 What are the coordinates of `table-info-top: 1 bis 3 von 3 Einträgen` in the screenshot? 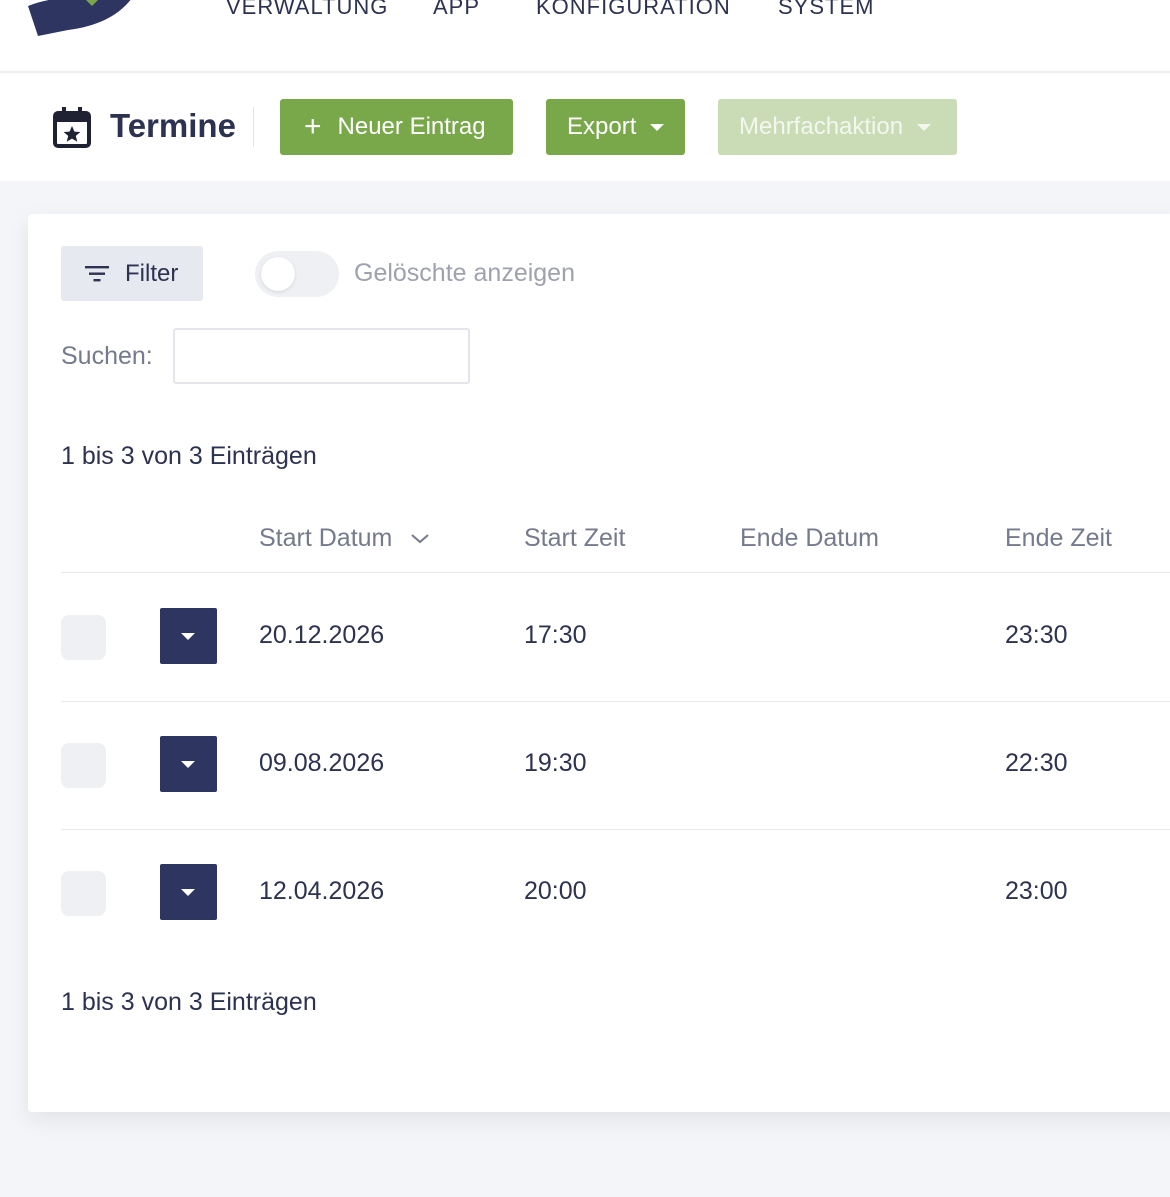 It's located at (189, 456).